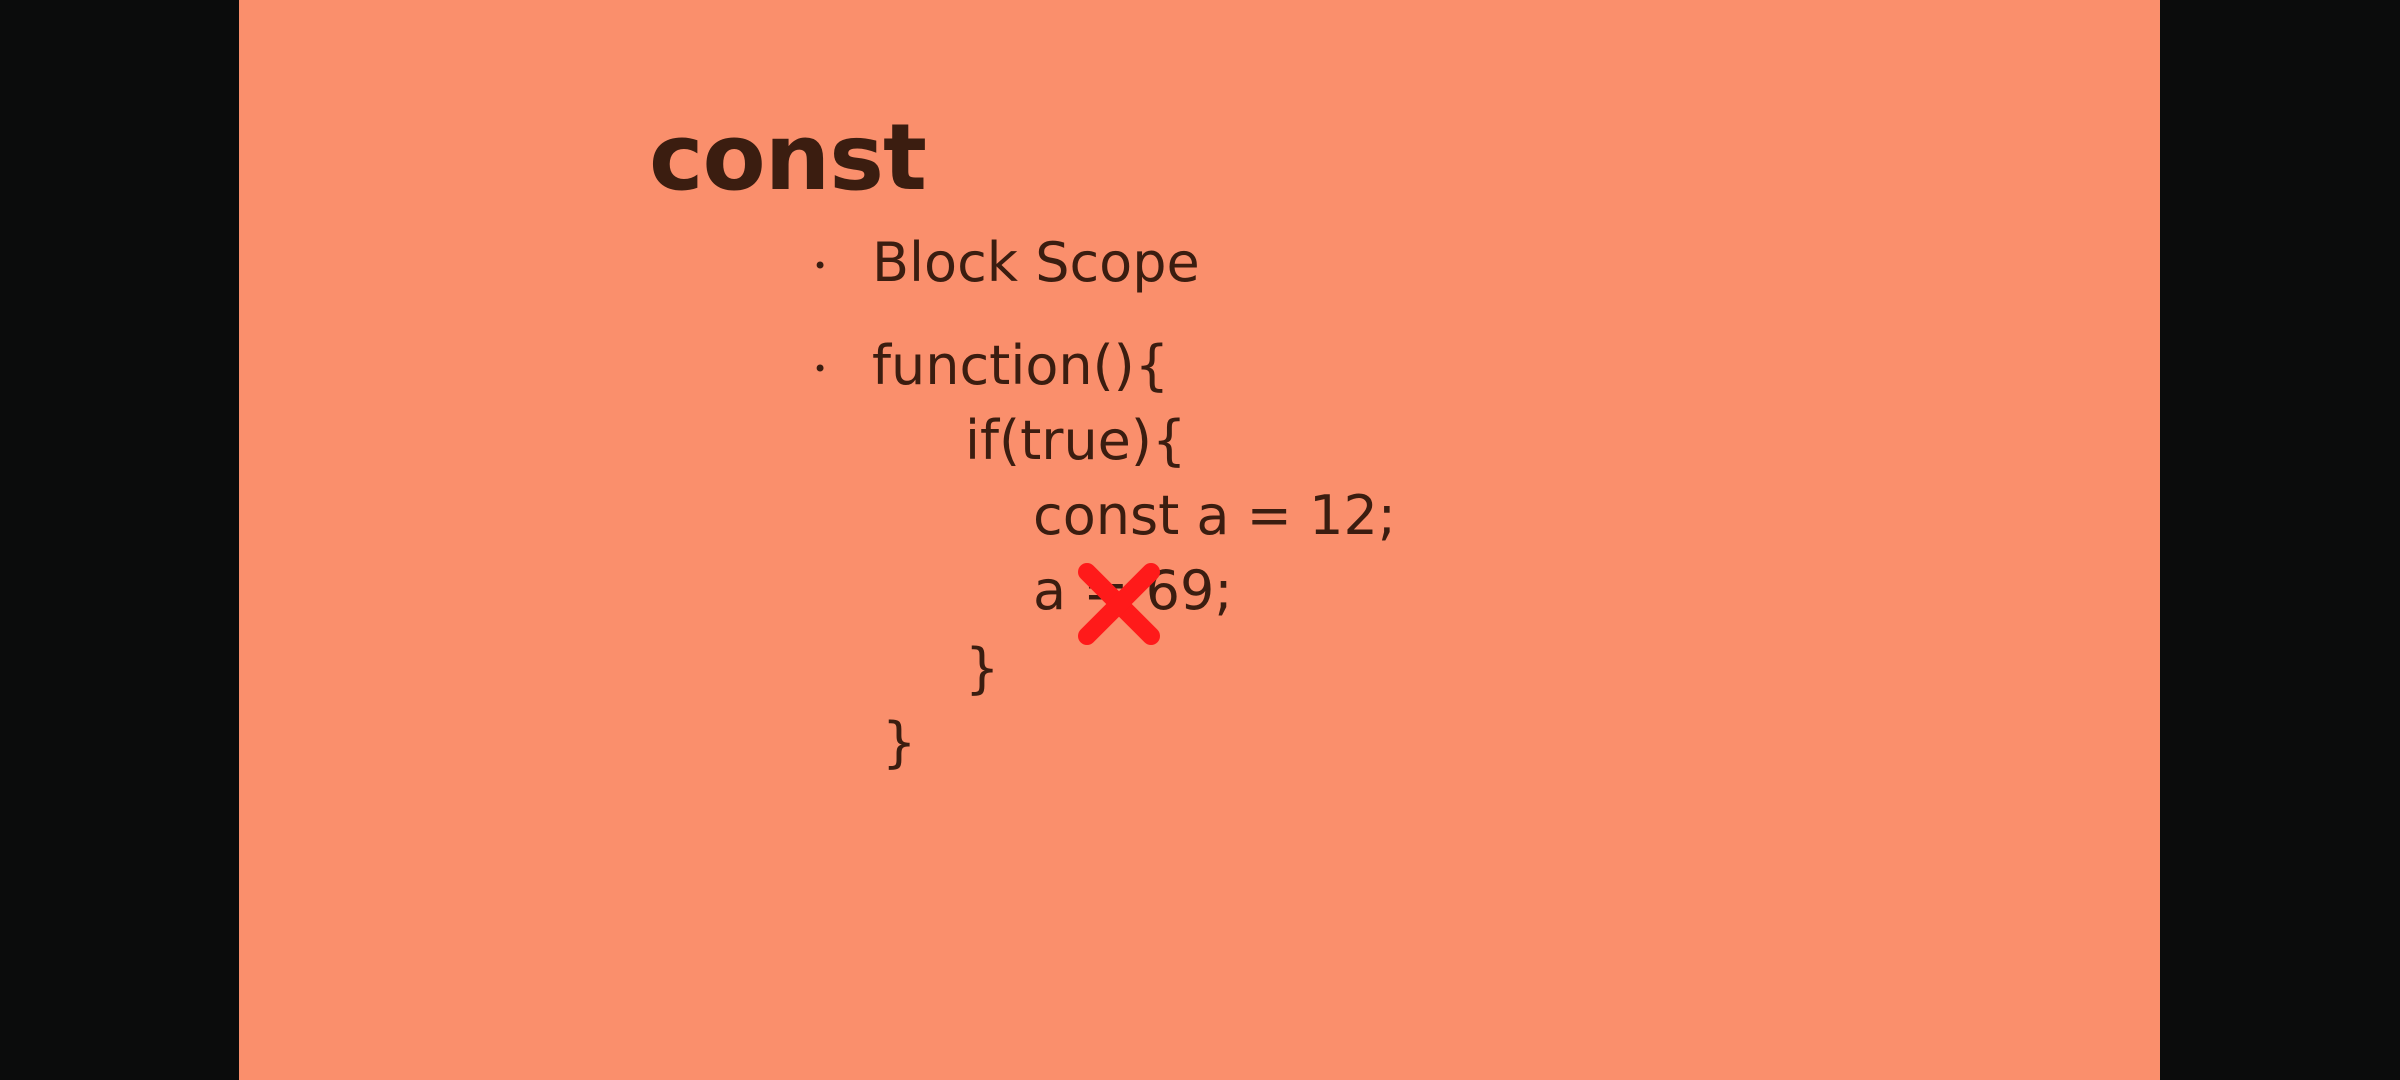 This screenshot has height=1080, width=2400. I want to click on code-line-if: if(true){, so click(1076, 440).